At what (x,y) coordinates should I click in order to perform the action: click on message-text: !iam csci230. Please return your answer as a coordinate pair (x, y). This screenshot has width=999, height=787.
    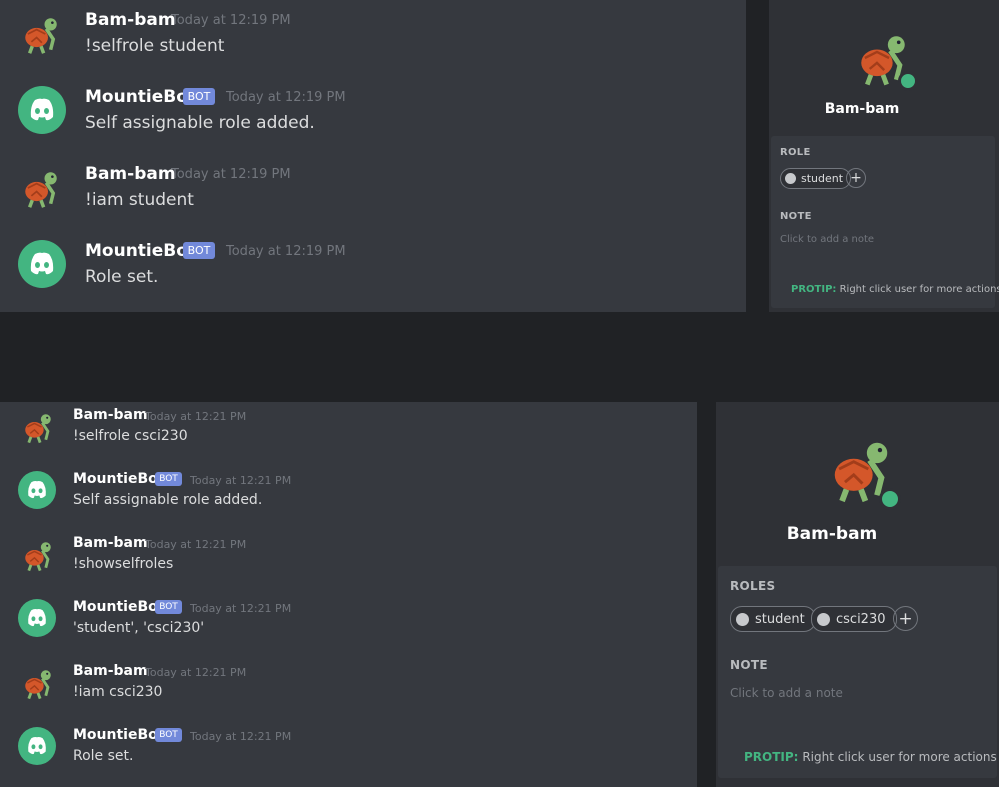
    Looking at the image, I should click on (118, 692).